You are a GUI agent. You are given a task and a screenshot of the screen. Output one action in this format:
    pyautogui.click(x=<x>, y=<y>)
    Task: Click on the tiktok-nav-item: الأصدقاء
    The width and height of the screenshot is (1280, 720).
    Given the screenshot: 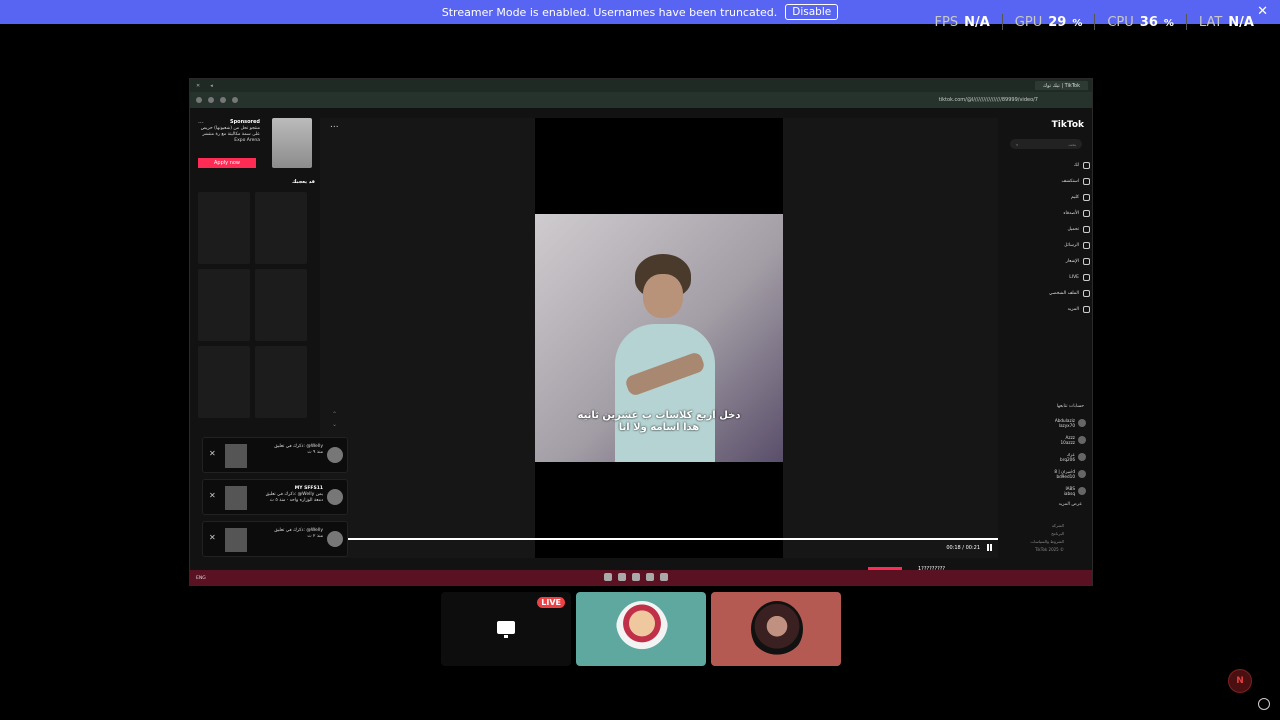 What is the action you would take?
    pyautogui.click(x=1048, y=213)
    